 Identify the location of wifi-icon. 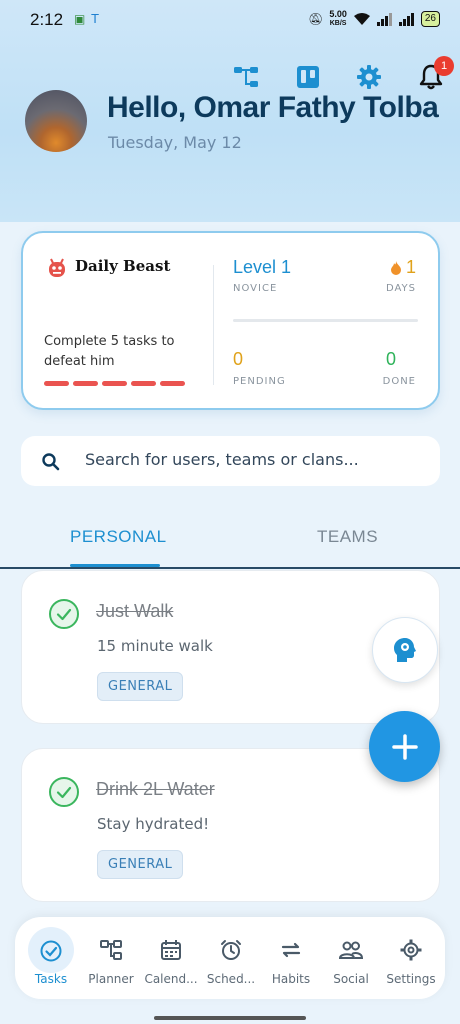
(361, 19).